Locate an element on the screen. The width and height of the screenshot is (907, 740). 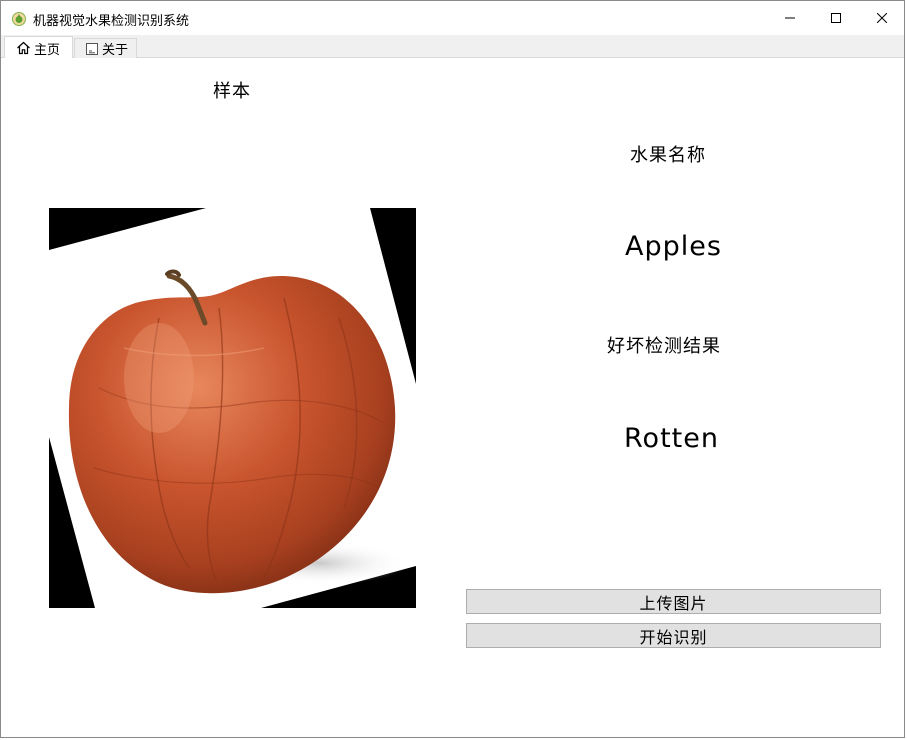
quality-result-label: 好坏检测结果 is located at coordinates (664, 346).